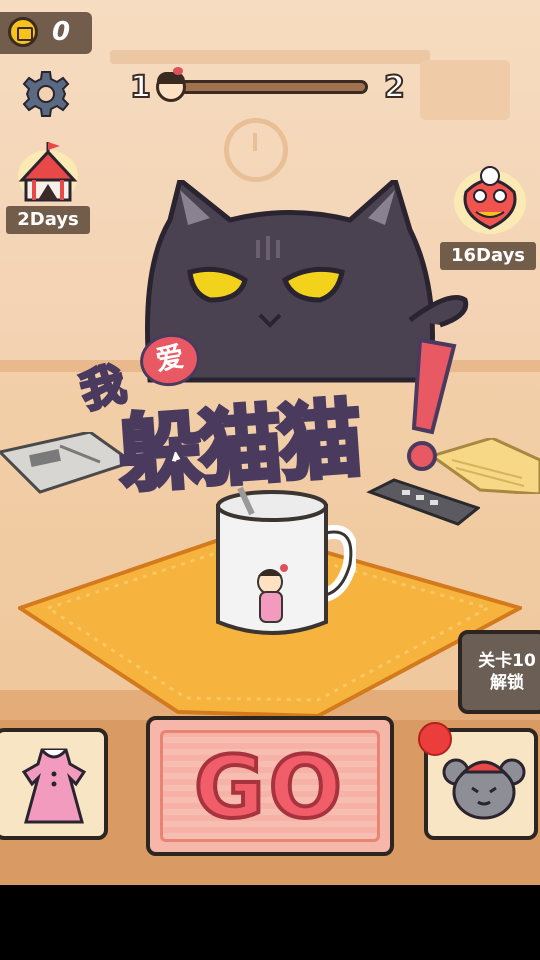 The image size is (540, 960). What do you see at coordinates (23, 32) in the screenshot?
I see `coin-icon` at bounding box center [23, 32].